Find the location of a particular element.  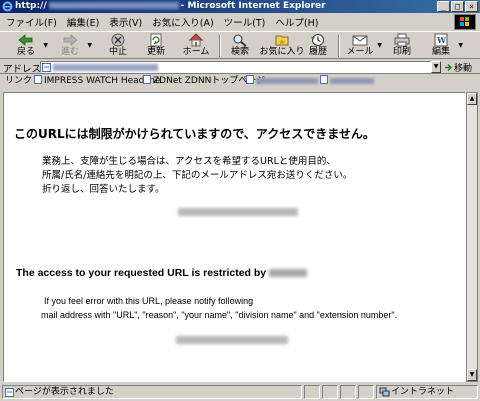

status-bar: ページが表示されました イントラネット is located at coordinates (240, 392).